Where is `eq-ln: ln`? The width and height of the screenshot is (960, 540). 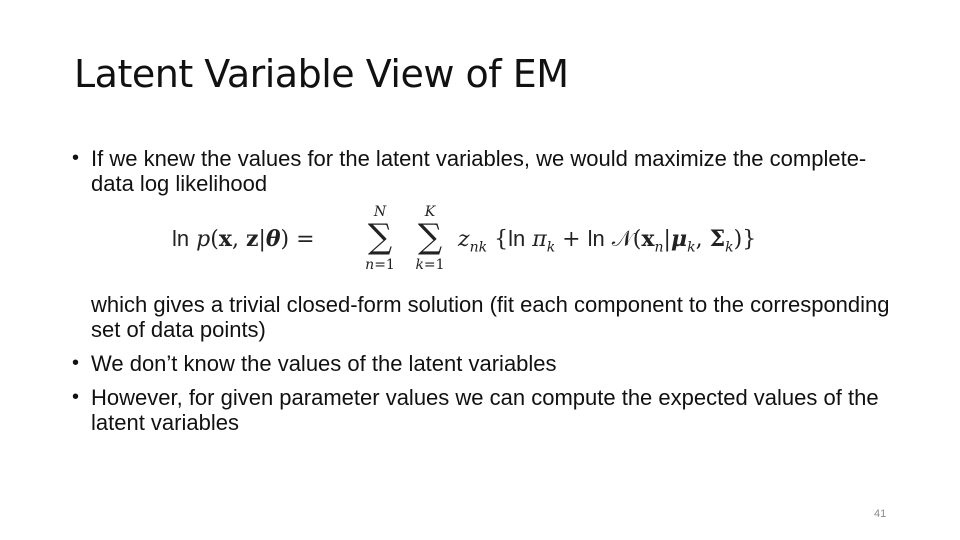 eq-ln: ln is located at coordinates (181, 238).